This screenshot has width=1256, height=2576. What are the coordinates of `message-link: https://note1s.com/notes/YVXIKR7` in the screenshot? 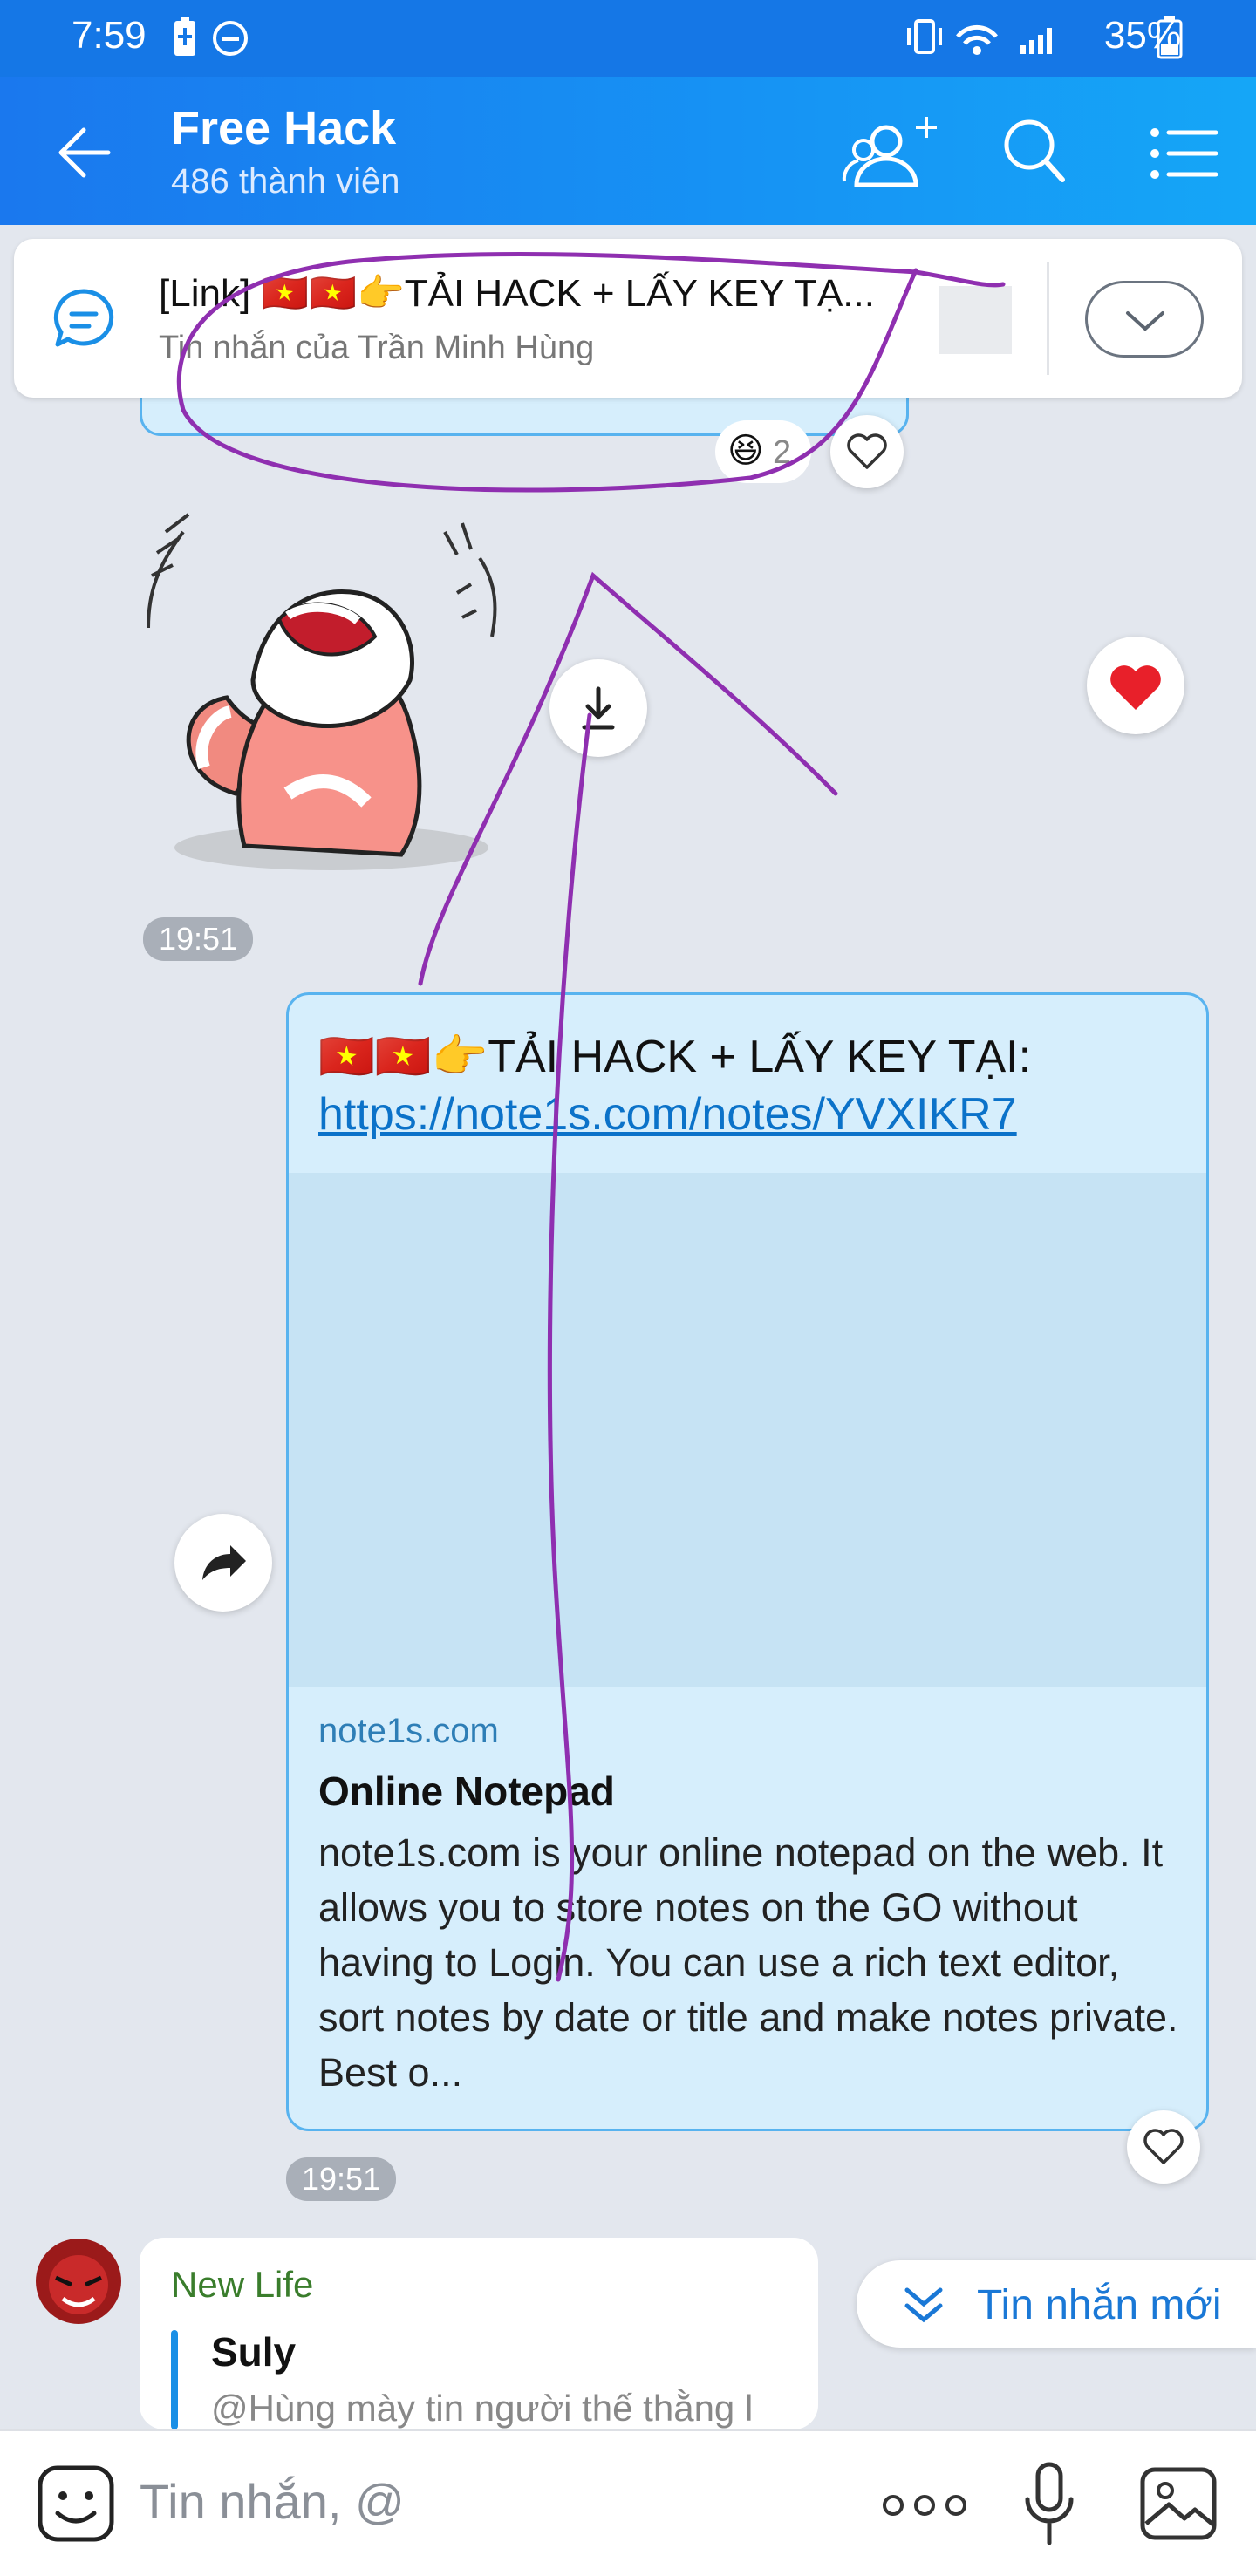 It's located at (667, 1114).